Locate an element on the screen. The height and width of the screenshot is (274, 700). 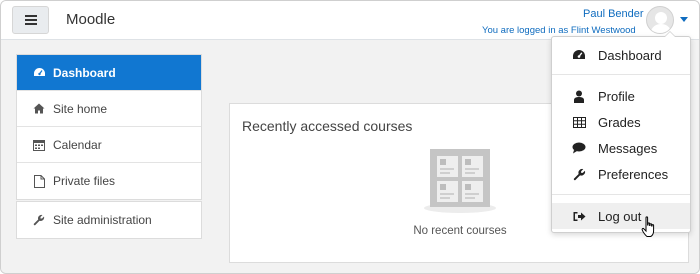
avatar is located at coordinates (660, 20).